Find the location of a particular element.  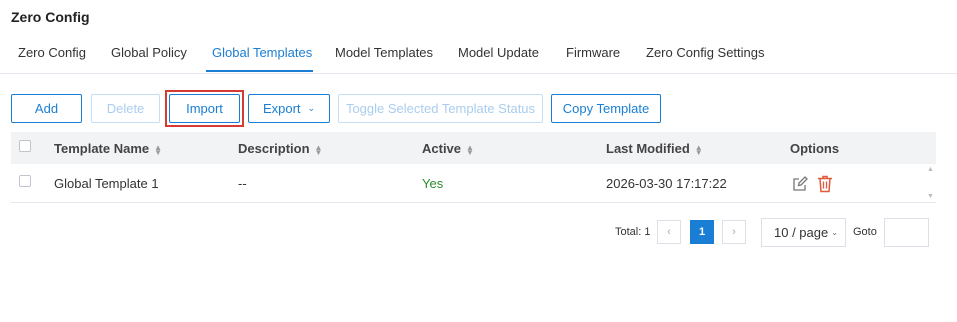

scroll-down-arrow: ▼ is located at coordinates (930, 196).